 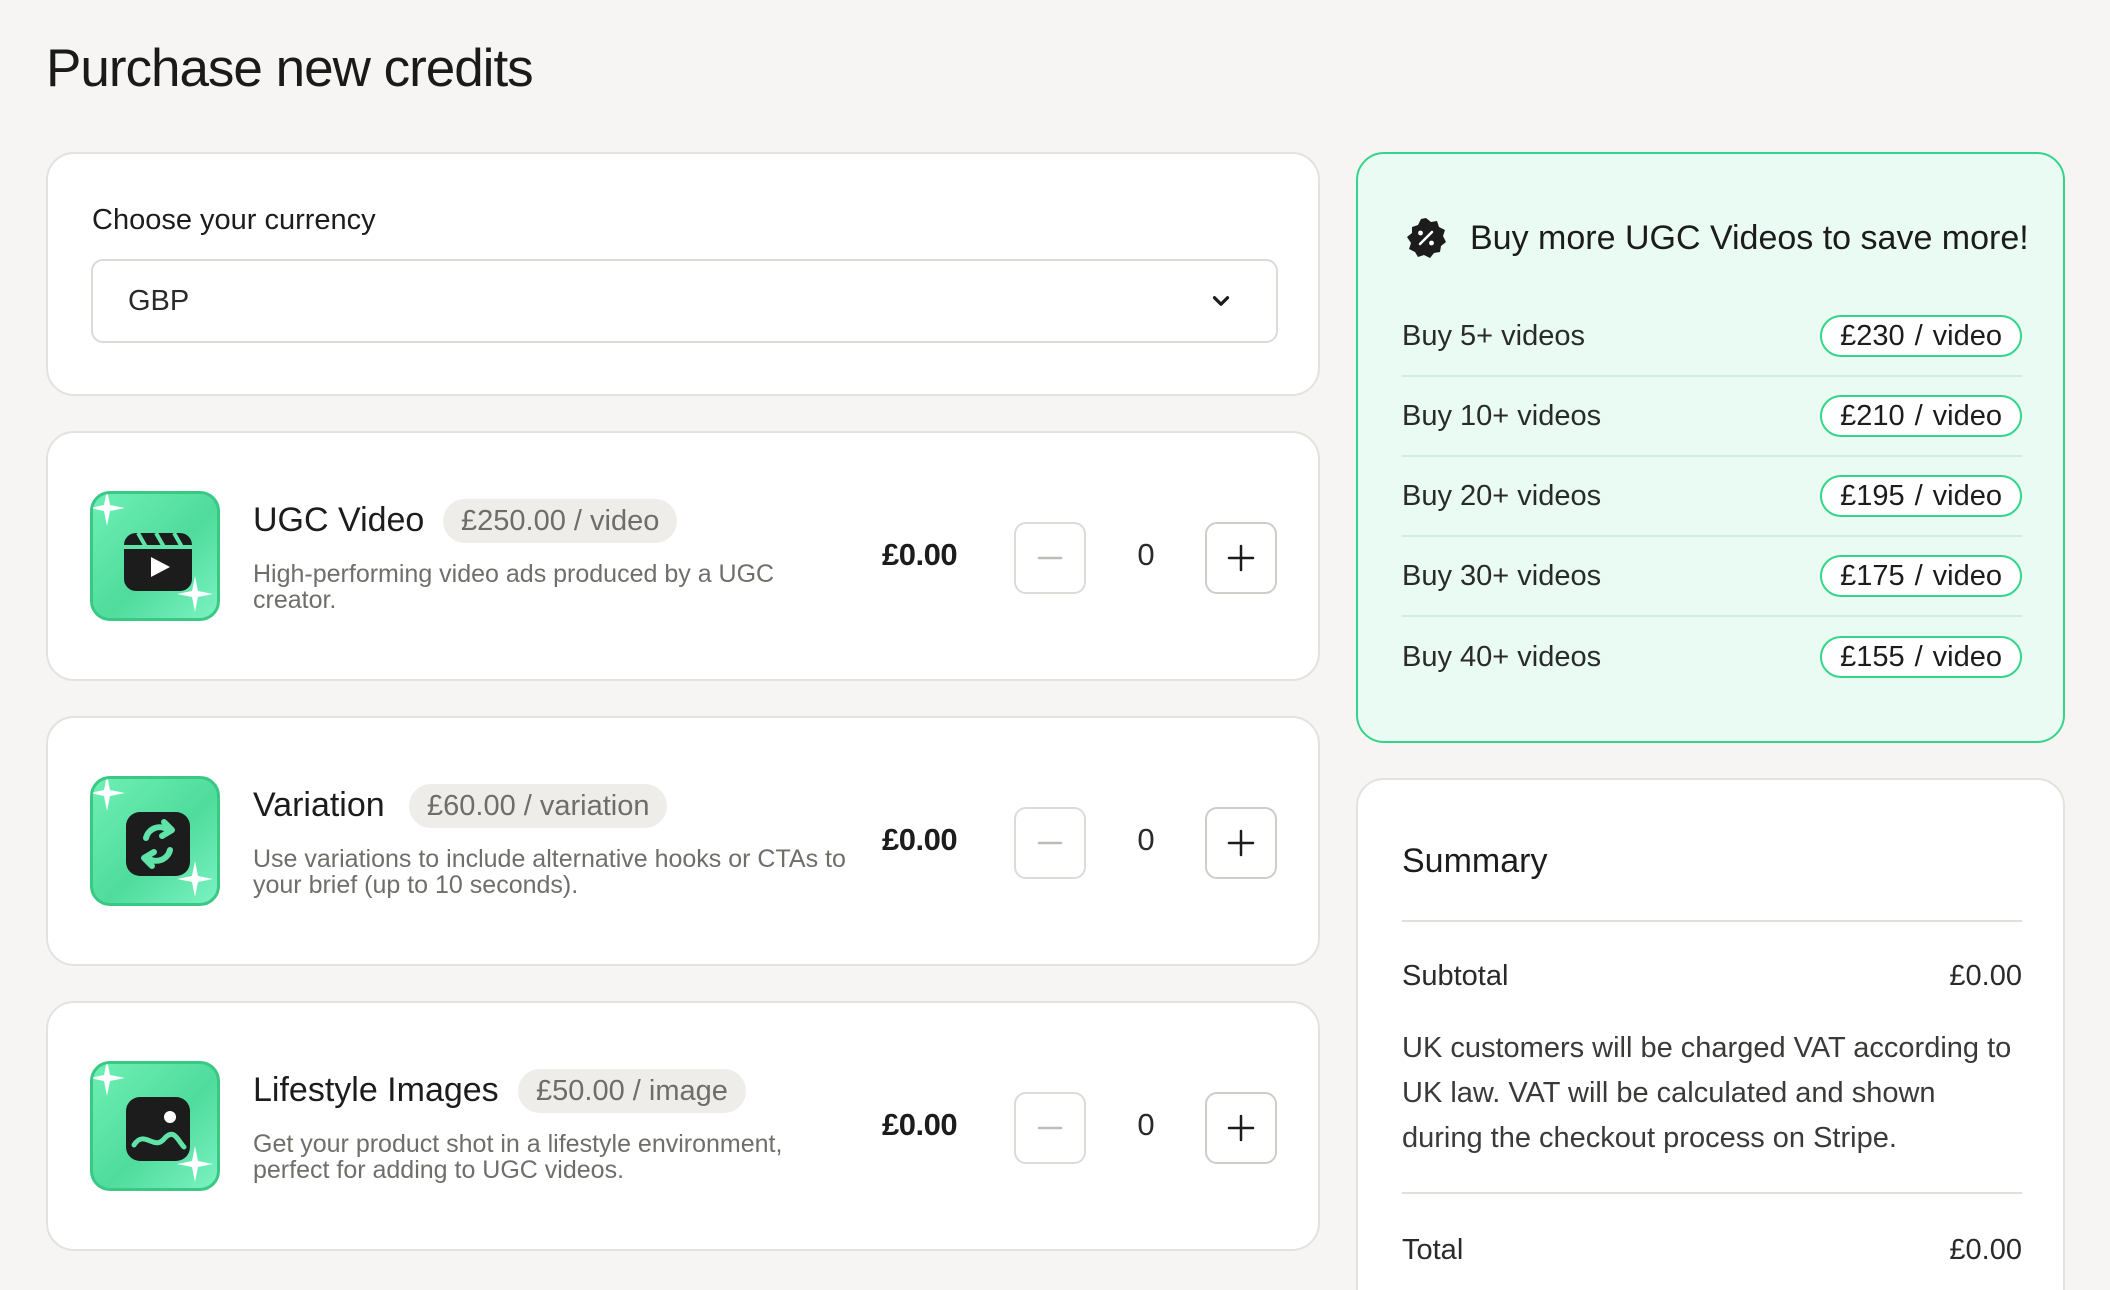 I want to click on tier-label: Buy 30+ videos, so click(x=1502, y=575).